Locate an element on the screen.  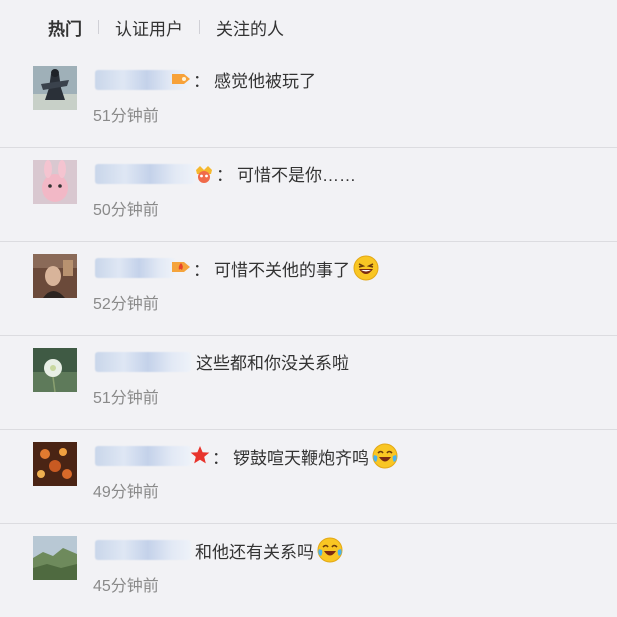
comment-body: 这些都和你没关系啦 is located at coordinates (272, 361).